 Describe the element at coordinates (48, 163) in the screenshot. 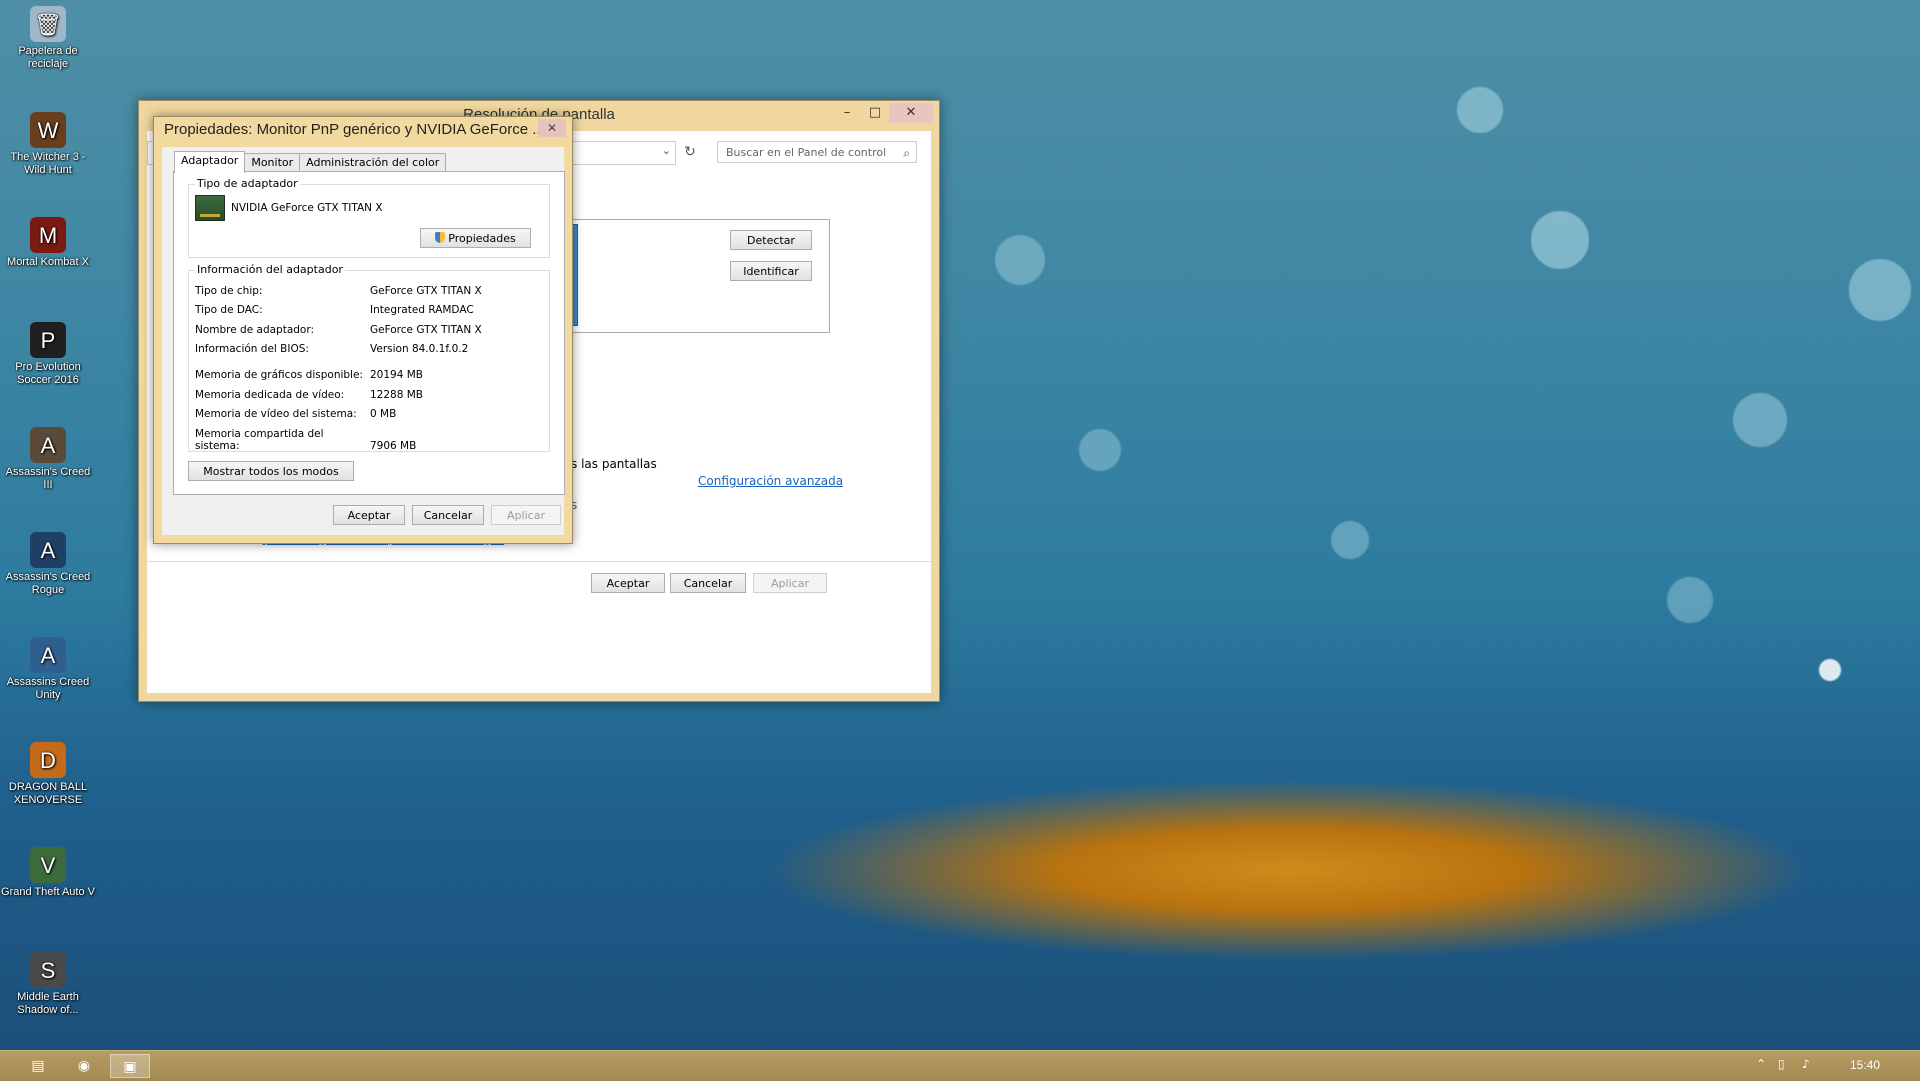

I see `desktop-icon-label: The Witcher 3 - Wild Hunt` at that location.